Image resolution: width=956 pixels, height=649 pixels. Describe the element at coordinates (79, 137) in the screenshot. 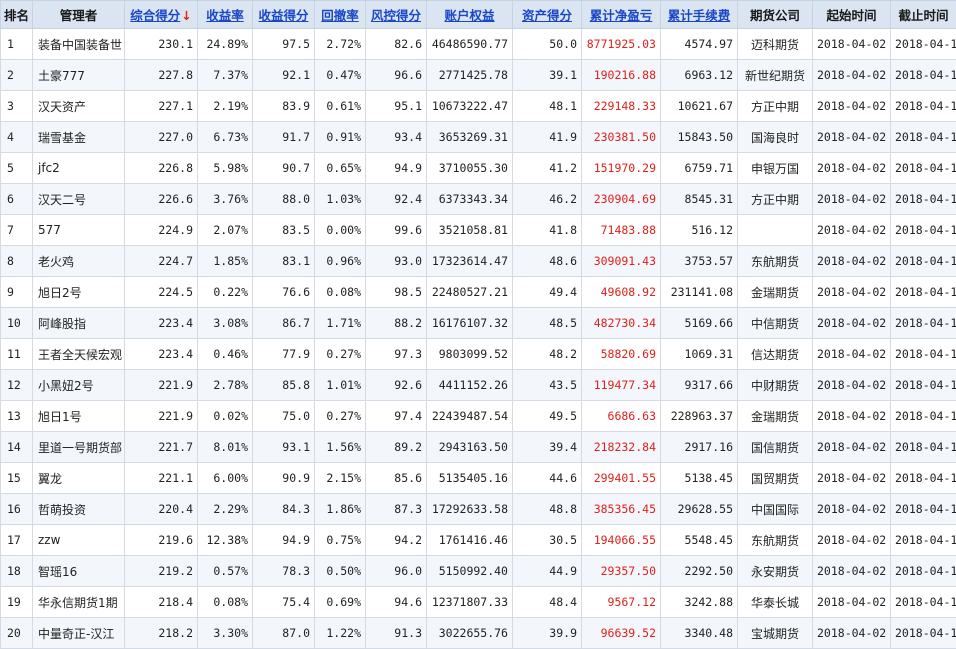

I see `cell-manager: 瑞雪基金` at that location.